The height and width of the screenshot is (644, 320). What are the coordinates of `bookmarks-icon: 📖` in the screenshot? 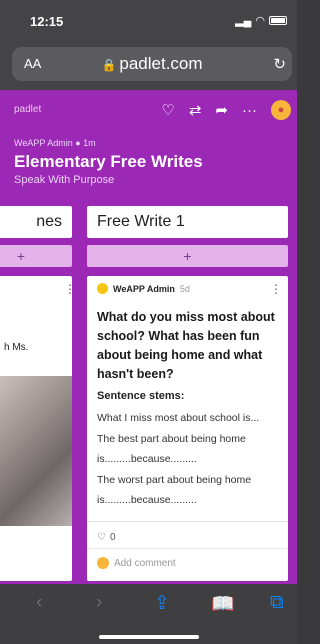 It's located at (223, 604).